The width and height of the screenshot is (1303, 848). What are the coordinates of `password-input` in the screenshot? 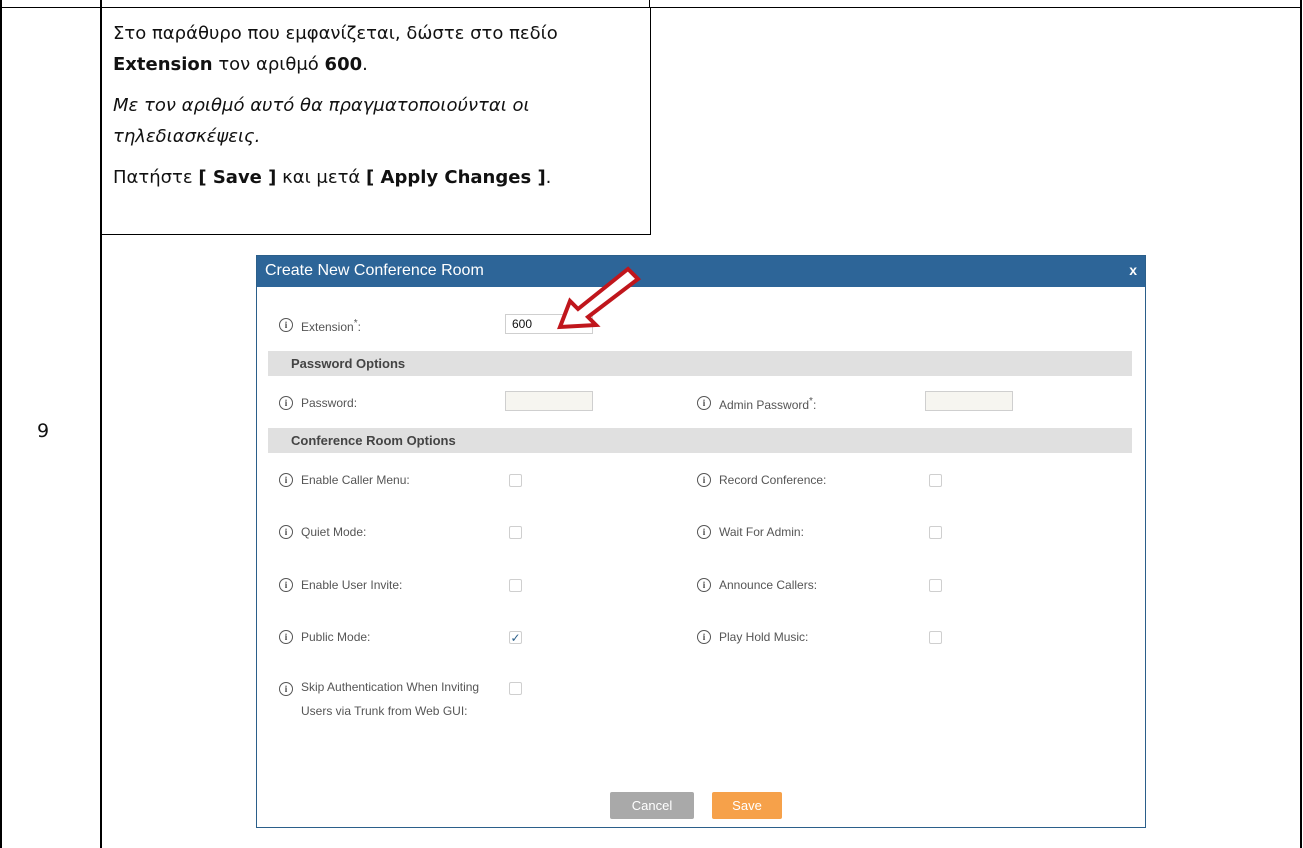 It's located at (549, 401).